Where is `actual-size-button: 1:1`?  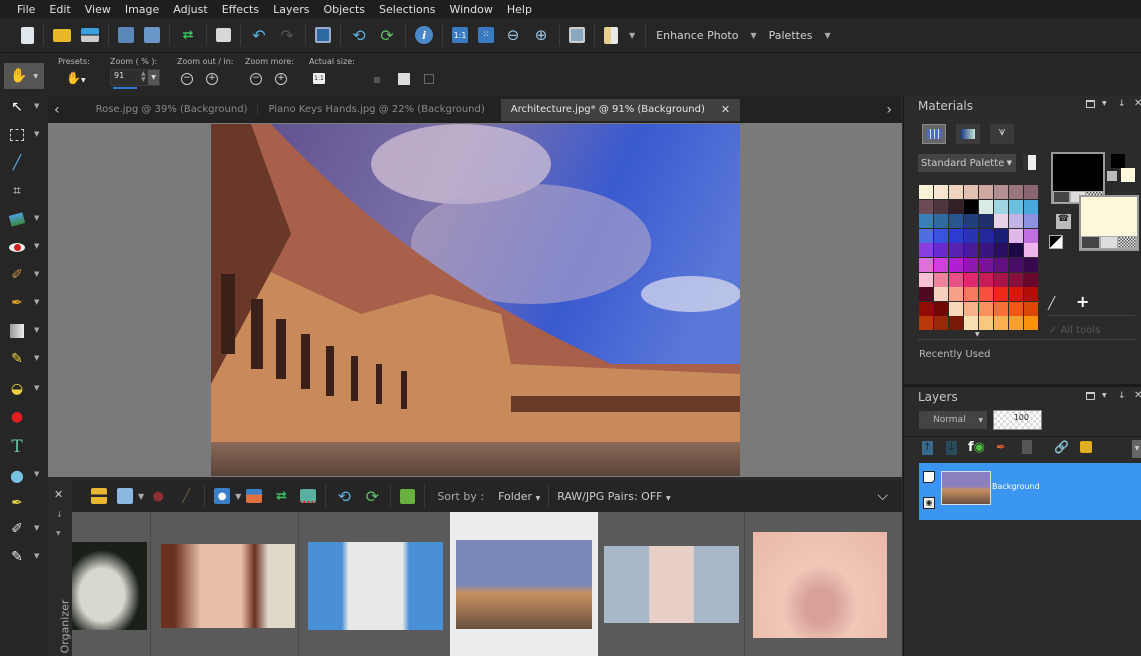
actual-size-button: 1:1 is located at coordinates (319, 78).